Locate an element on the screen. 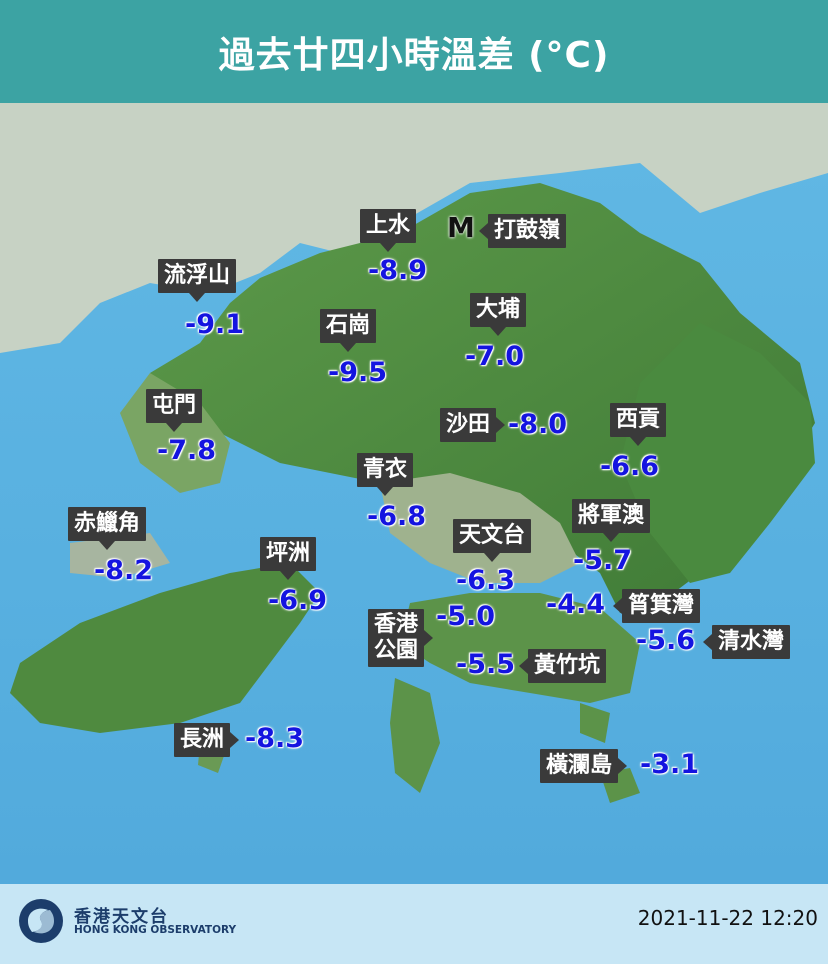  station-tag-wong-chuk-hang: 黃竹坑 is located at coordinates (562, 666).